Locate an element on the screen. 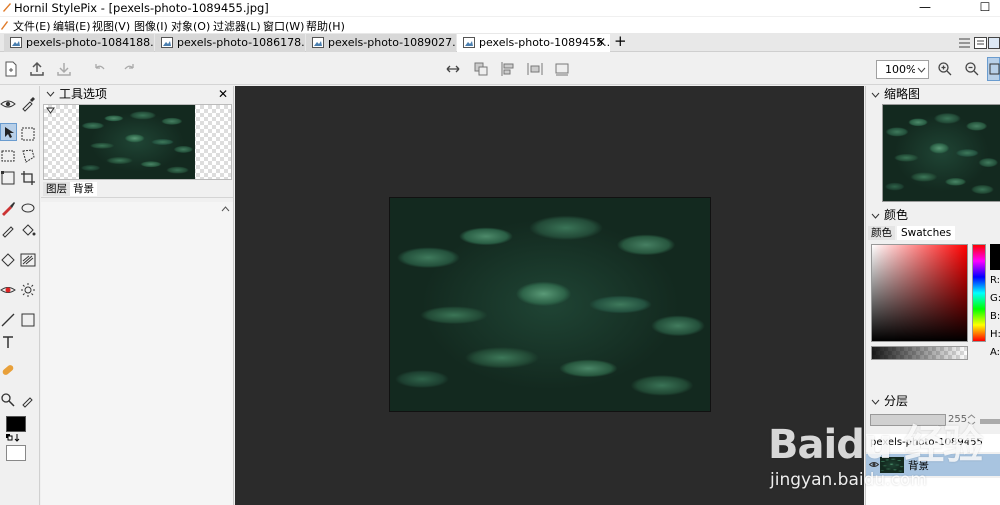  divider is located at coordinates (137, 197).